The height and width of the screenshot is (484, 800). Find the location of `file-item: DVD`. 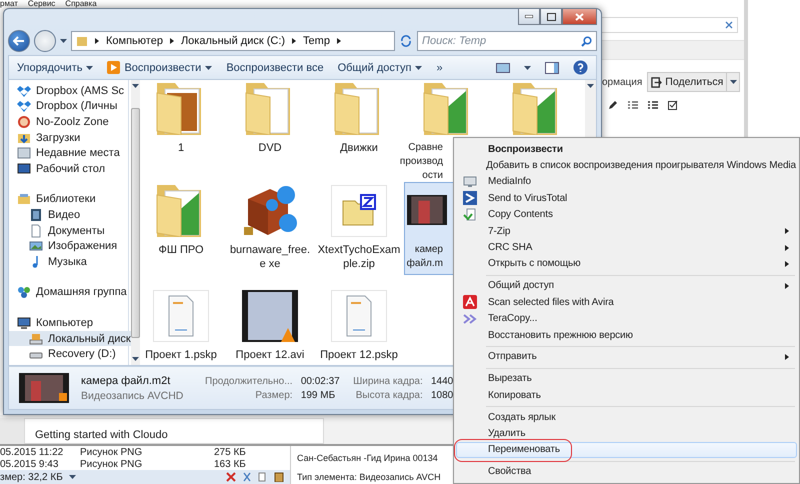

file-item: DVD is located at coordinates (270, 119).